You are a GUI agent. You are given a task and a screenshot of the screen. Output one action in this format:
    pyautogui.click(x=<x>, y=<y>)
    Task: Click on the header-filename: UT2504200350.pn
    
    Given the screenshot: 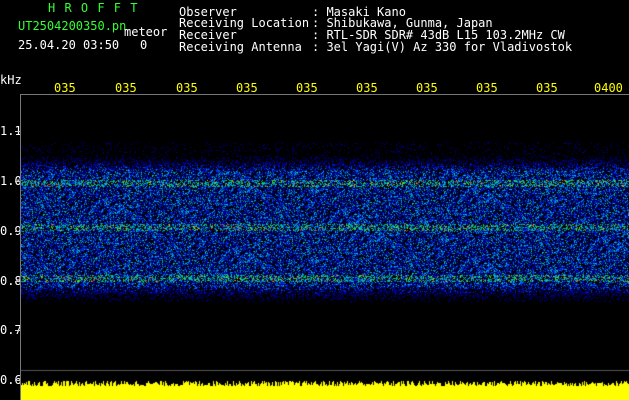 What is the action you would take?
    pyautogui.click(x=72, y=26)
    